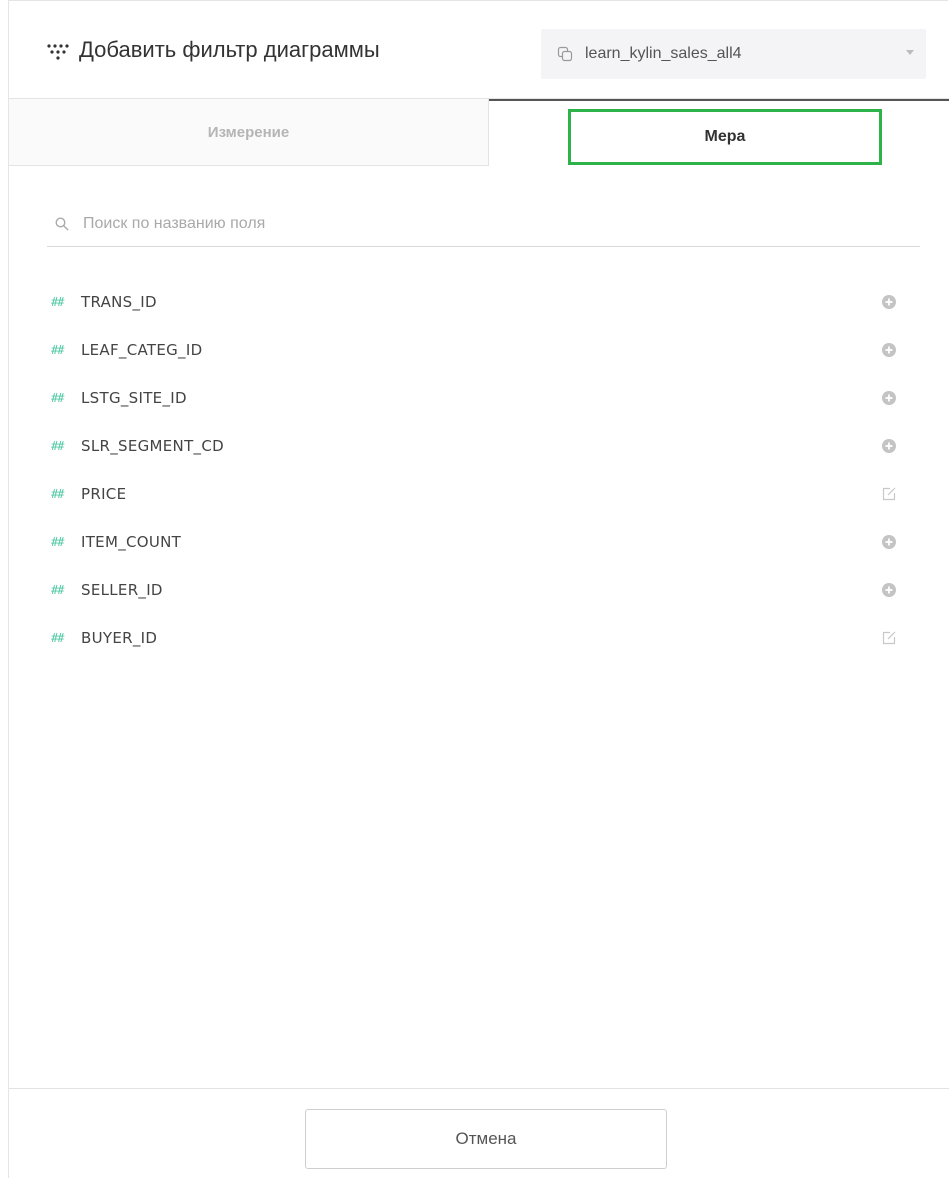  I want to click on field-name: ITEM_COUNT, so click(131, 542).